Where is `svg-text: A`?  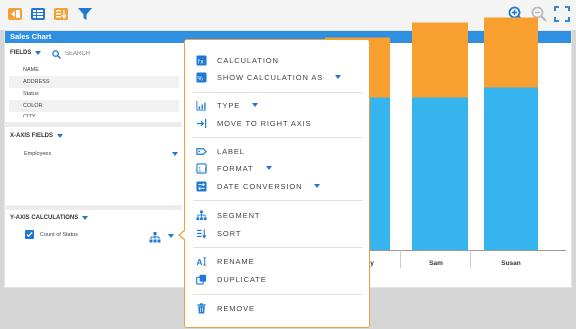 svg-text: A is located at coordinates (199, 262).